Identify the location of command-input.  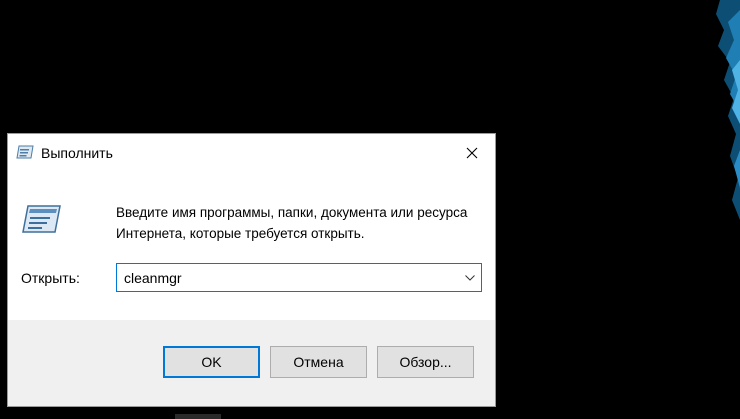
(285, 277).